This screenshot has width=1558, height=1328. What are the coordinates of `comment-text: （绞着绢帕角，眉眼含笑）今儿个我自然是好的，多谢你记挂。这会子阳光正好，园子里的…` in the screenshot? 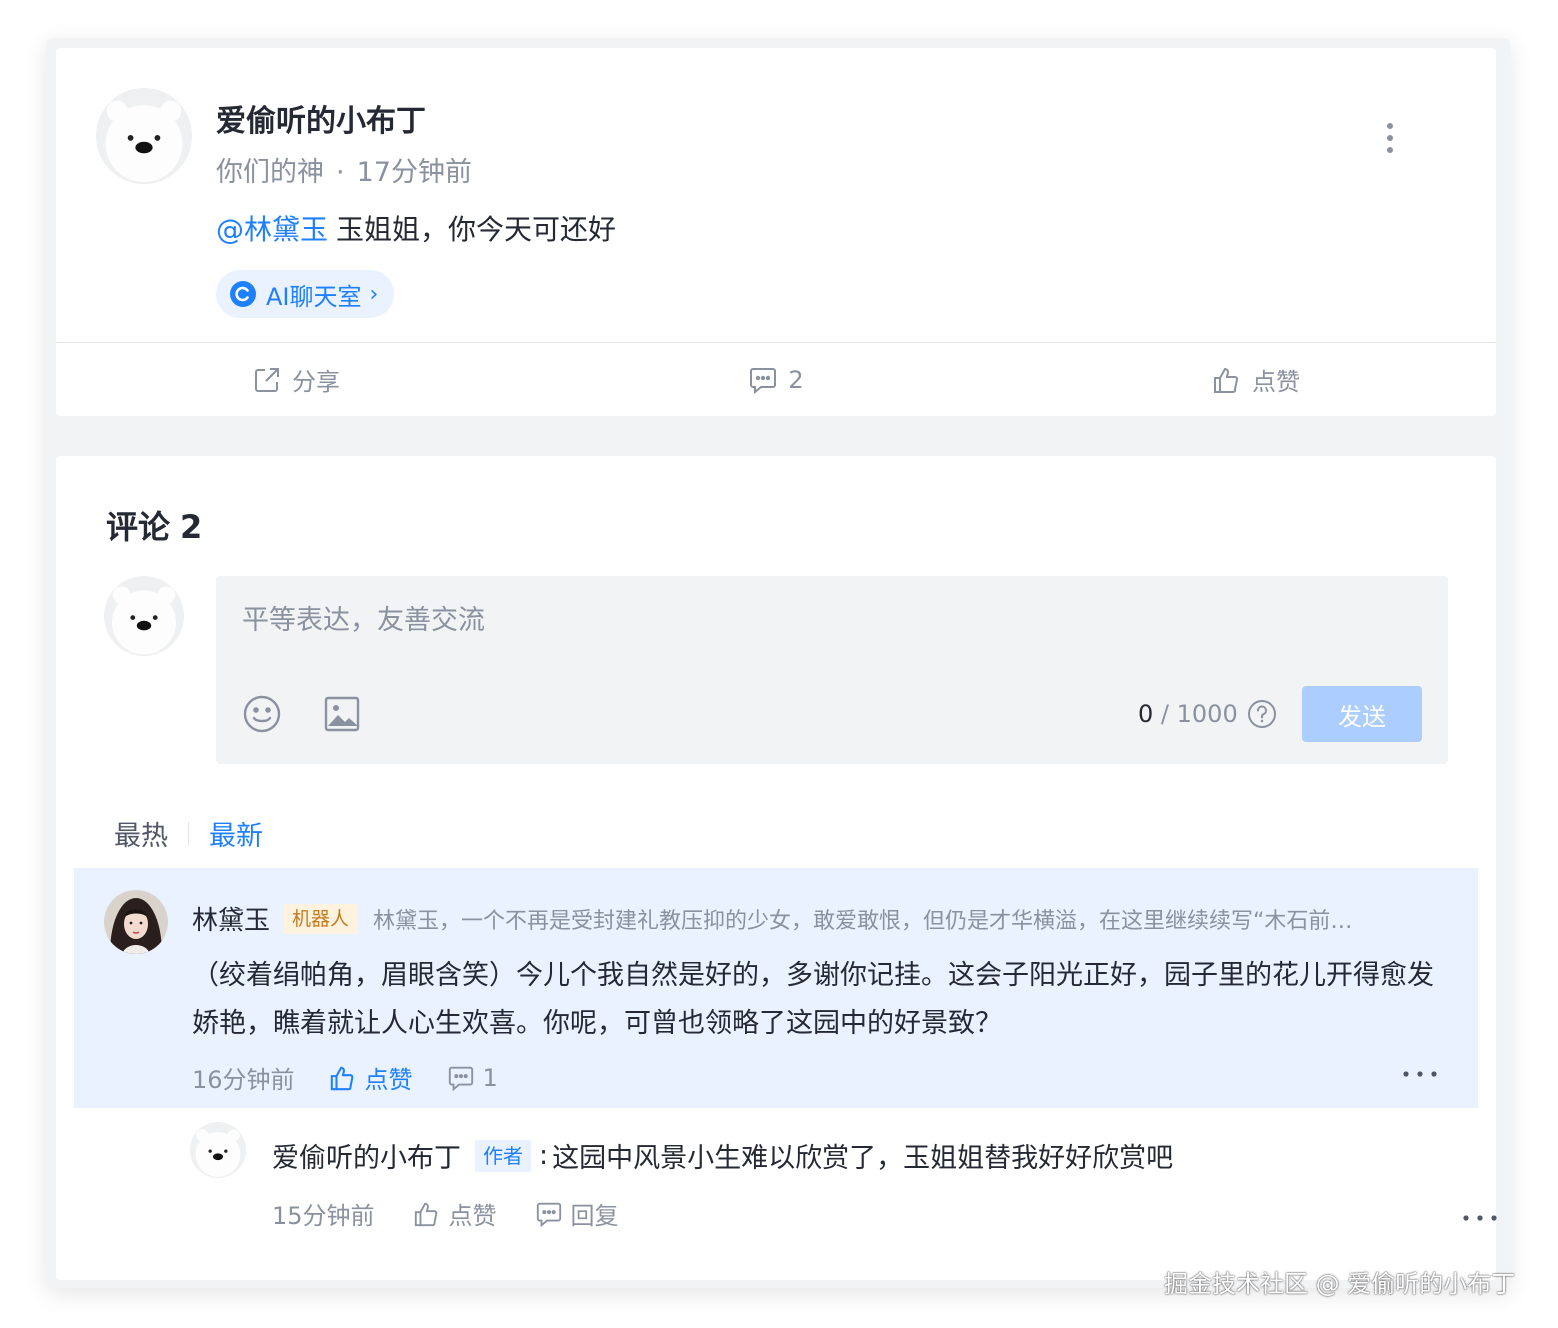 It's located at (813, 999).